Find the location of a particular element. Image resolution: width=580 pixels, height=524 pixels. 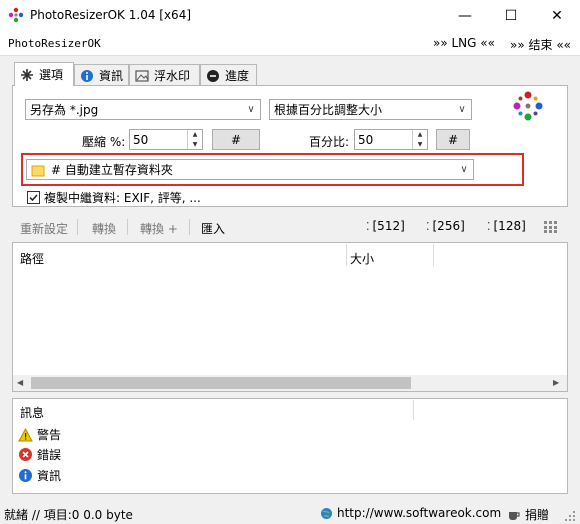

reset-button: 重新設定 is located at coordinates (44, 228).